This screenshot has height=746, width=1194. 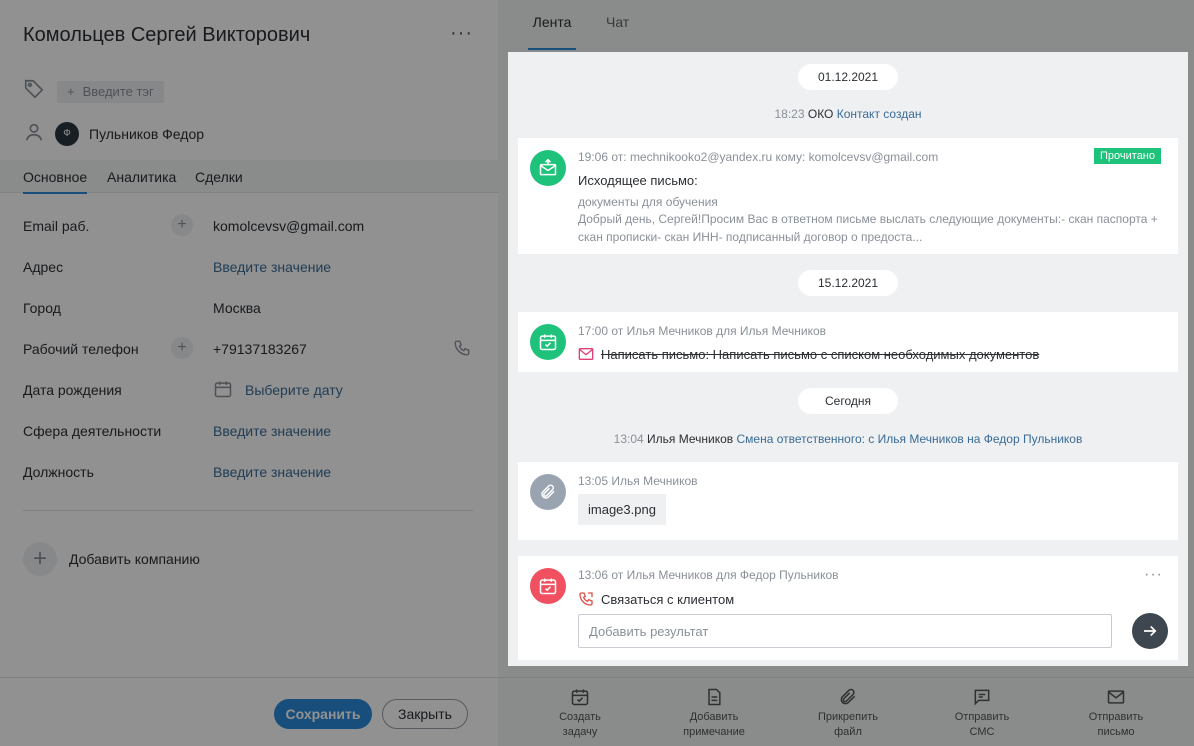 I want to click on event-time: 13:04, so click(x=628, y=439).